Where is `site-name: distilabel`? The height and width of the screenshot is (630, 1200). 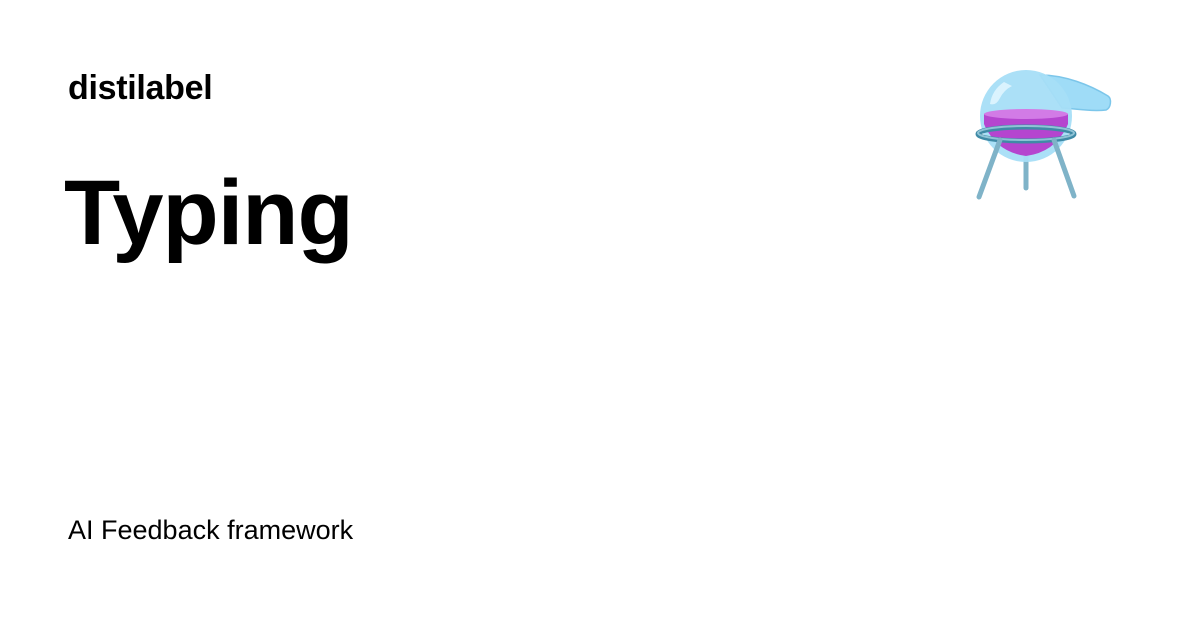
site-name: distilabel is located at coordinates (140, 88).